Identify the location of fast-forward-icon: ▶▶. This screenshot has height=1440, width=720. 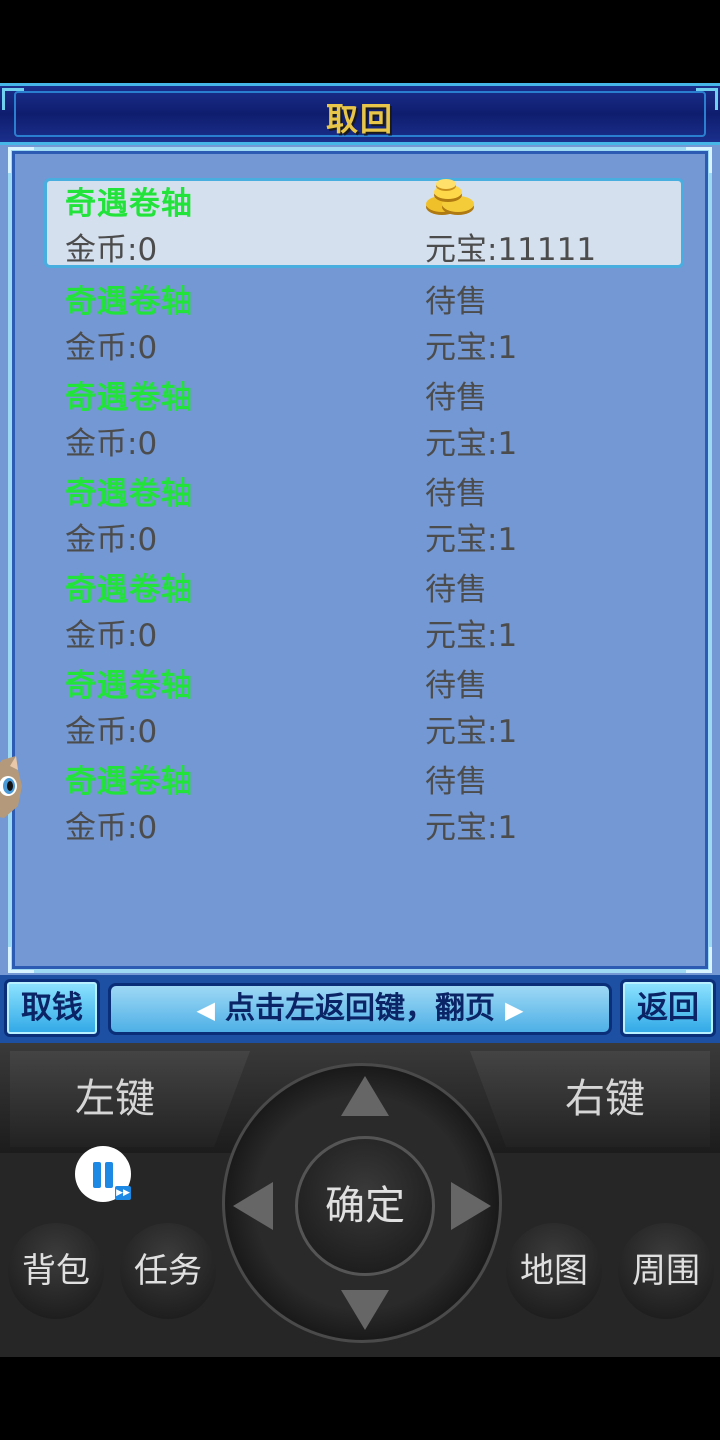
(123, 1193).